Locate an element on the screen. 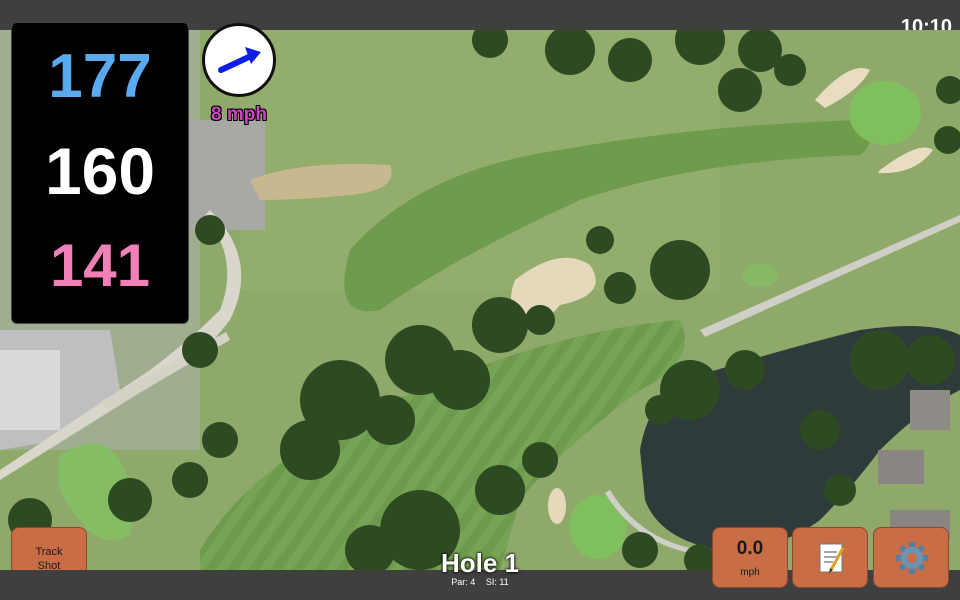 The image size is (960, 600). arrow-up-right-icon is located at coordinates (239, 60).